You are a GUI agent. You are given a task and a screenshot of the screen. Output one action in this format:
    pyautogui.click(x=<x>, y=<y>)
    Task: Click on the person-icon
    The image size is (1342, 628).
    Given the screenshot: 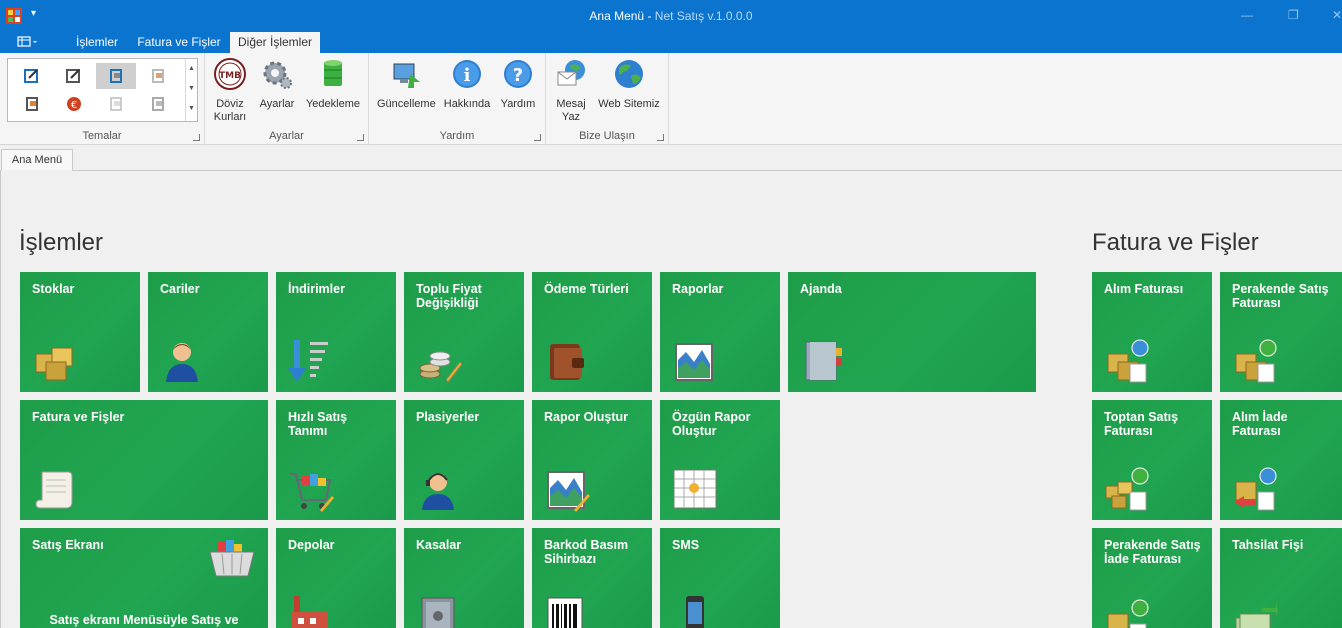 What is the action you would take?
    pyautogui.click(x=182, y=362)
    